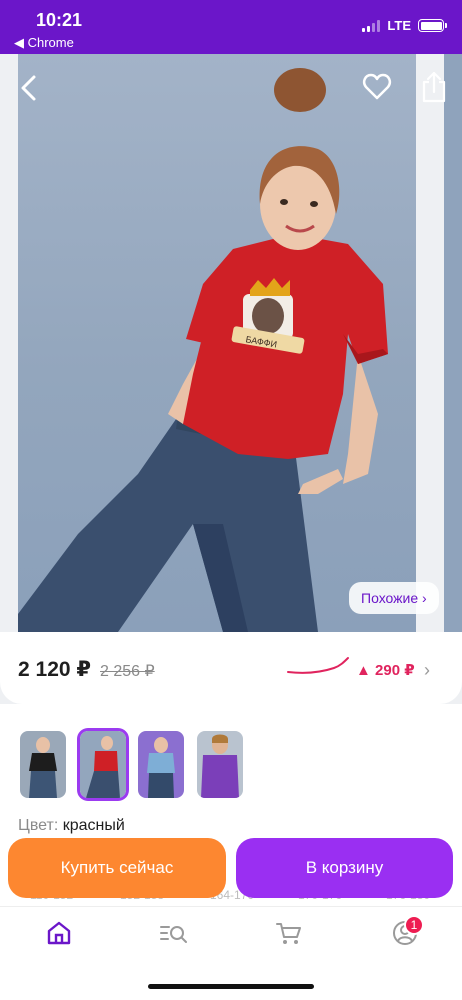  I want to click on variant-thumb-red, so click(103, 764).